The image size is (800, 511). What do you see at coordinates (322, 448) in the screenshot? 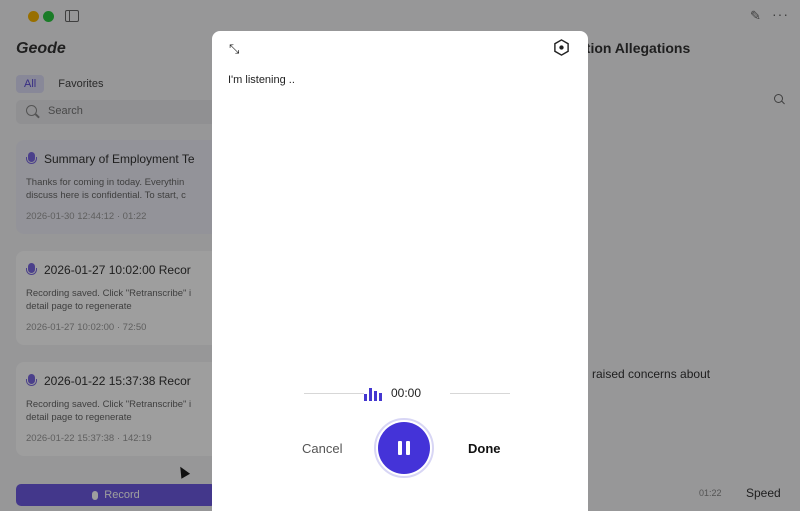
I see `cancel-button: Cancel` at bounding box center [322, 448].